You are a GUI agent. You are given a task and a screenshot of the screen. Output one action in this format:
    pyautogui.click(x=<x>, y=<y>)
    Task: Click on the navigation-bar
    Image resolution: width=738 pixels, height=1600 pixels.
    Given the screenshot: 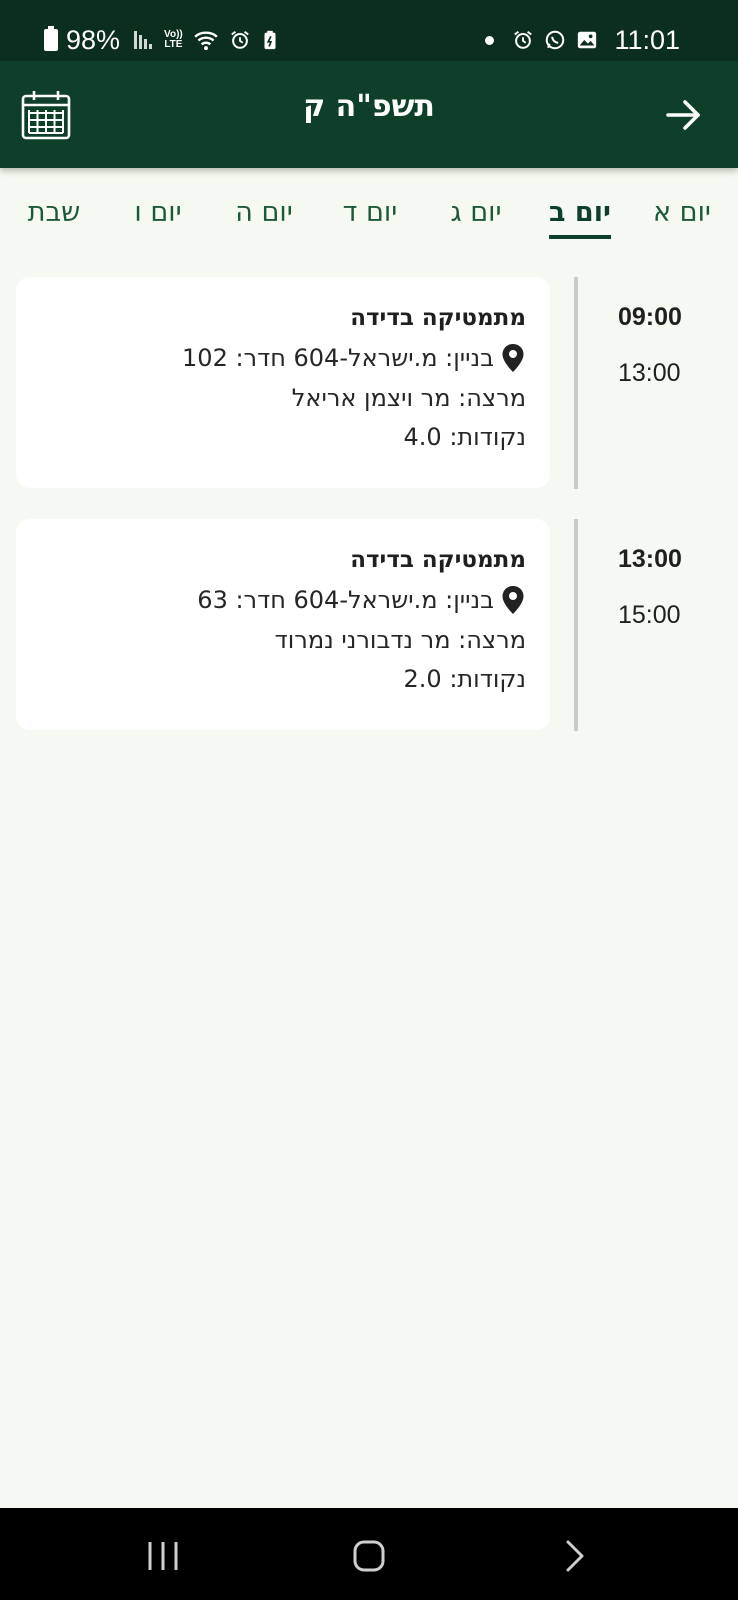 What is the action you would take?
    pyautogui.click(x=369, y=1554)
    